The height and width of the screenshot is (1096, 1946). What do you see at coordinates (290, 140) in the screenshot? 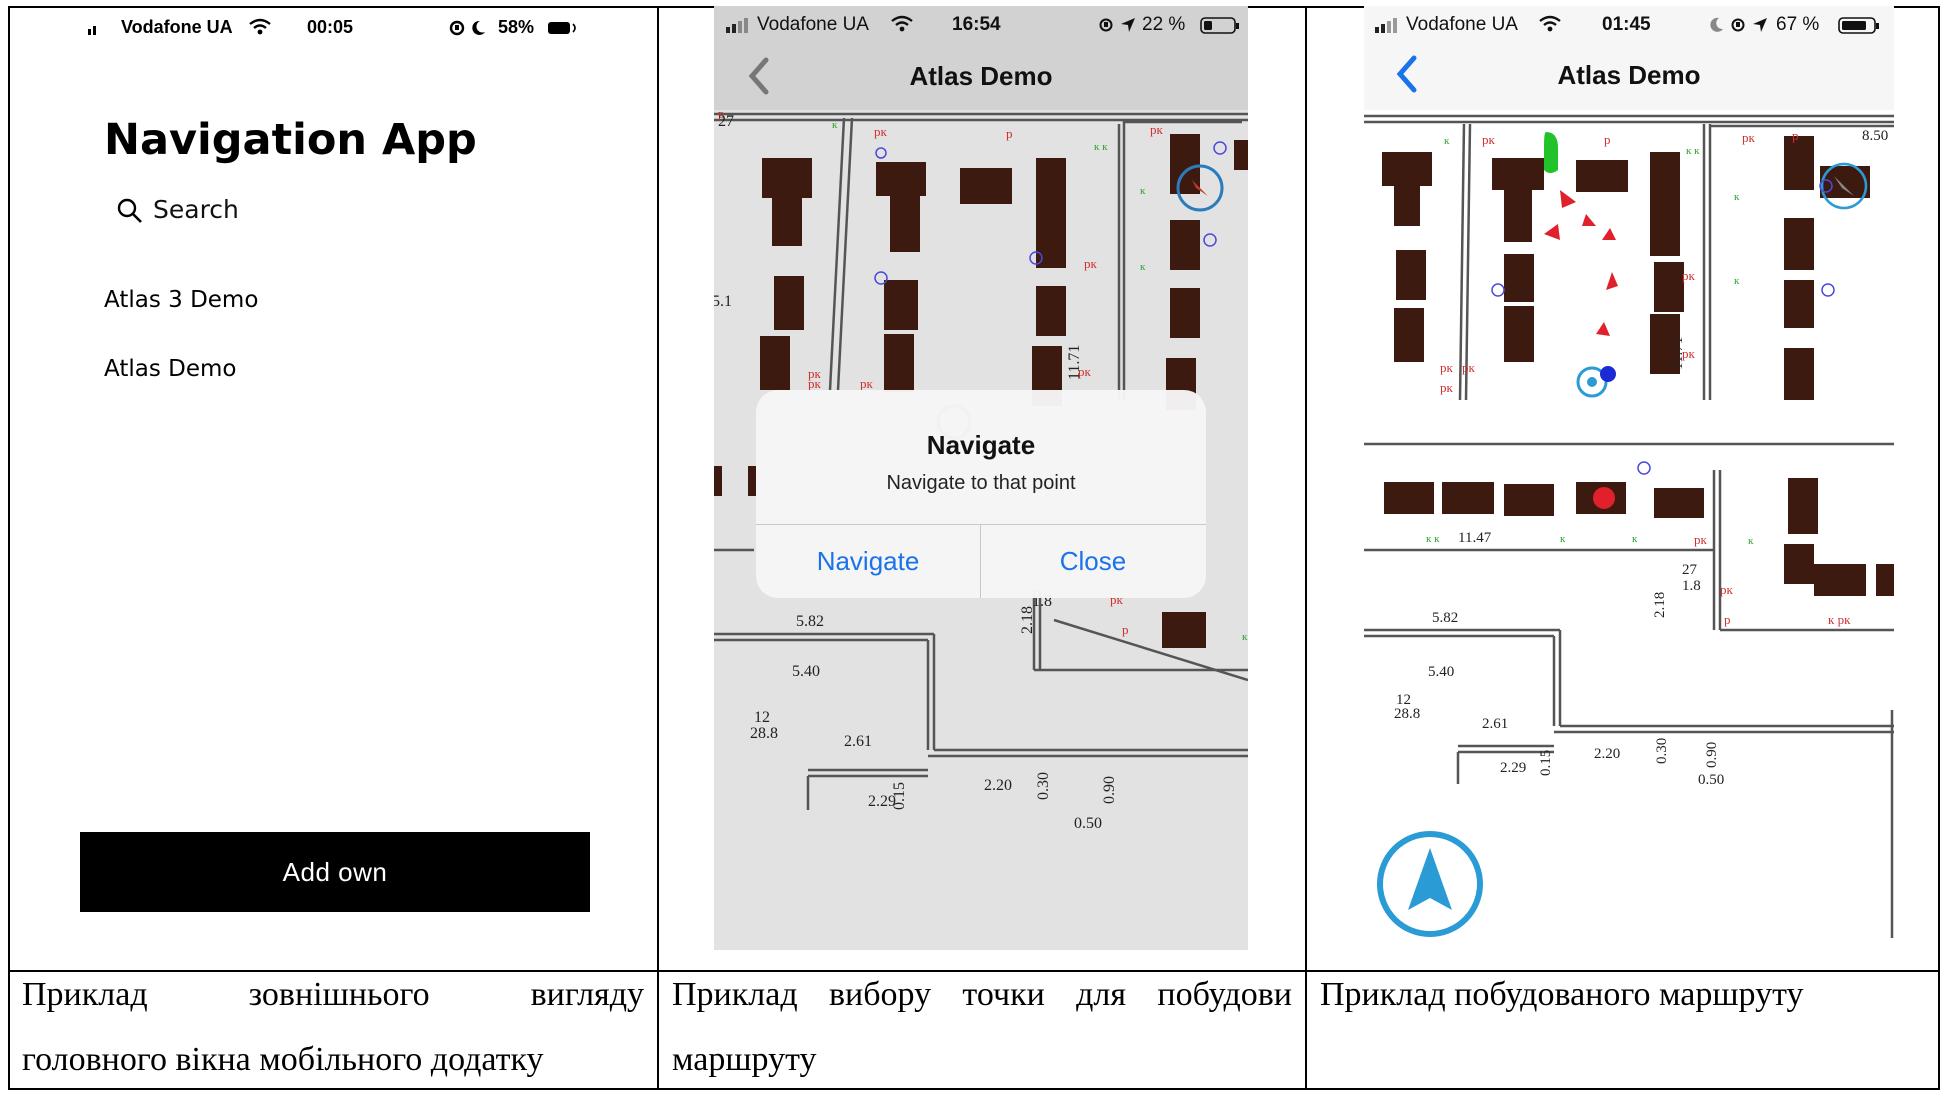
I see `page-title: Navigation App` at bounding box center [290, 140].